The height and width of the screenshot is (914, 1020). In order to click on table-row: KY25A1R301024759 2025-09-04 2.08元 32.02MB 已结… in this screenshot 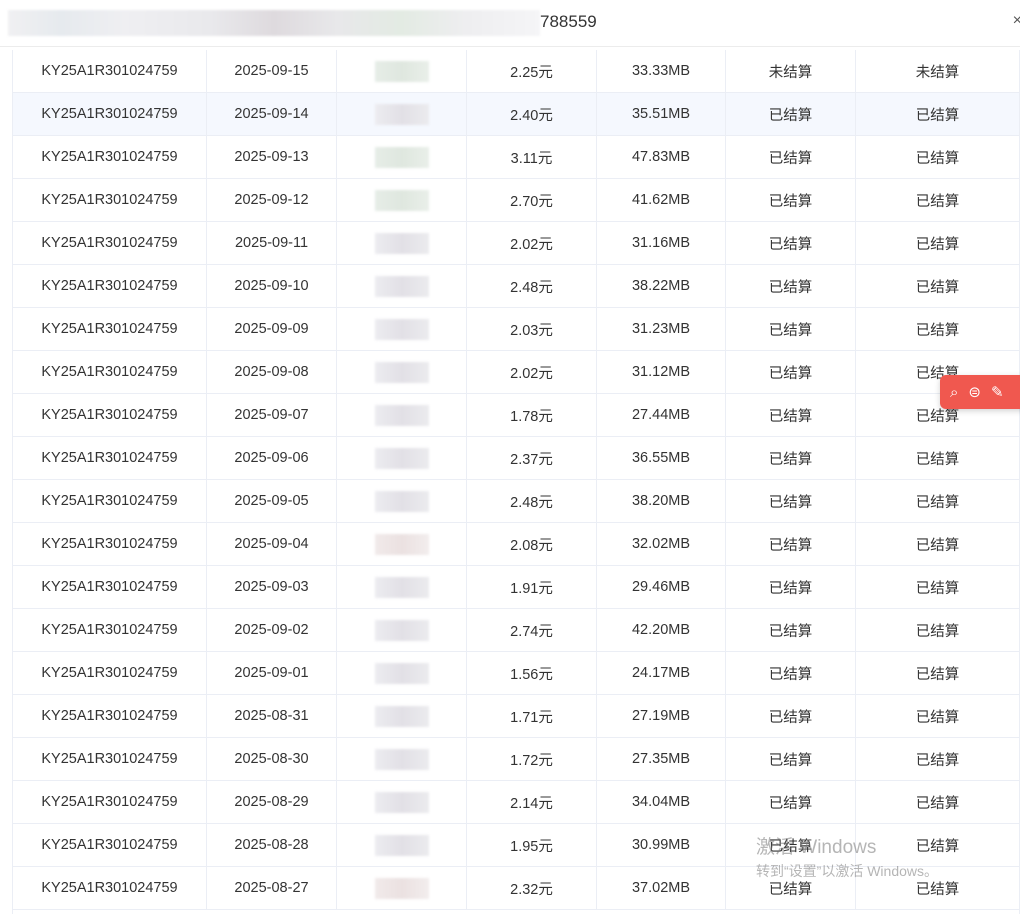, I will do `click(516, 544)`.